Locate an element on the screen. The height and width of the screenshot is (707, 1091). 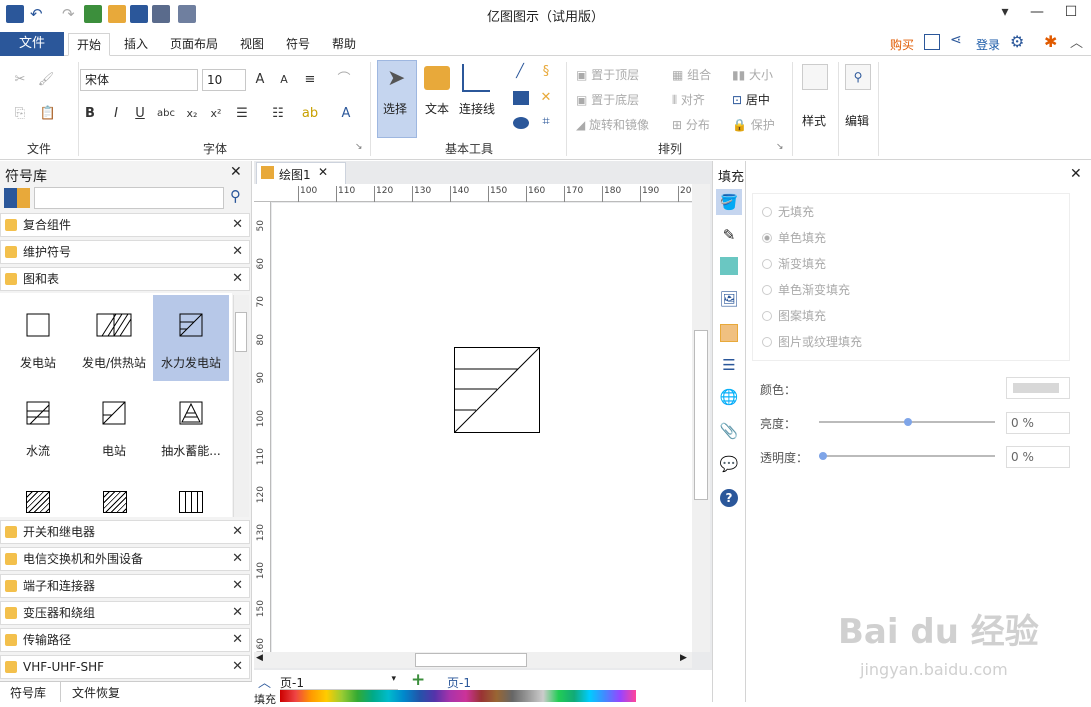
brightness-slider-thumb is located at coordinates (908, 422).